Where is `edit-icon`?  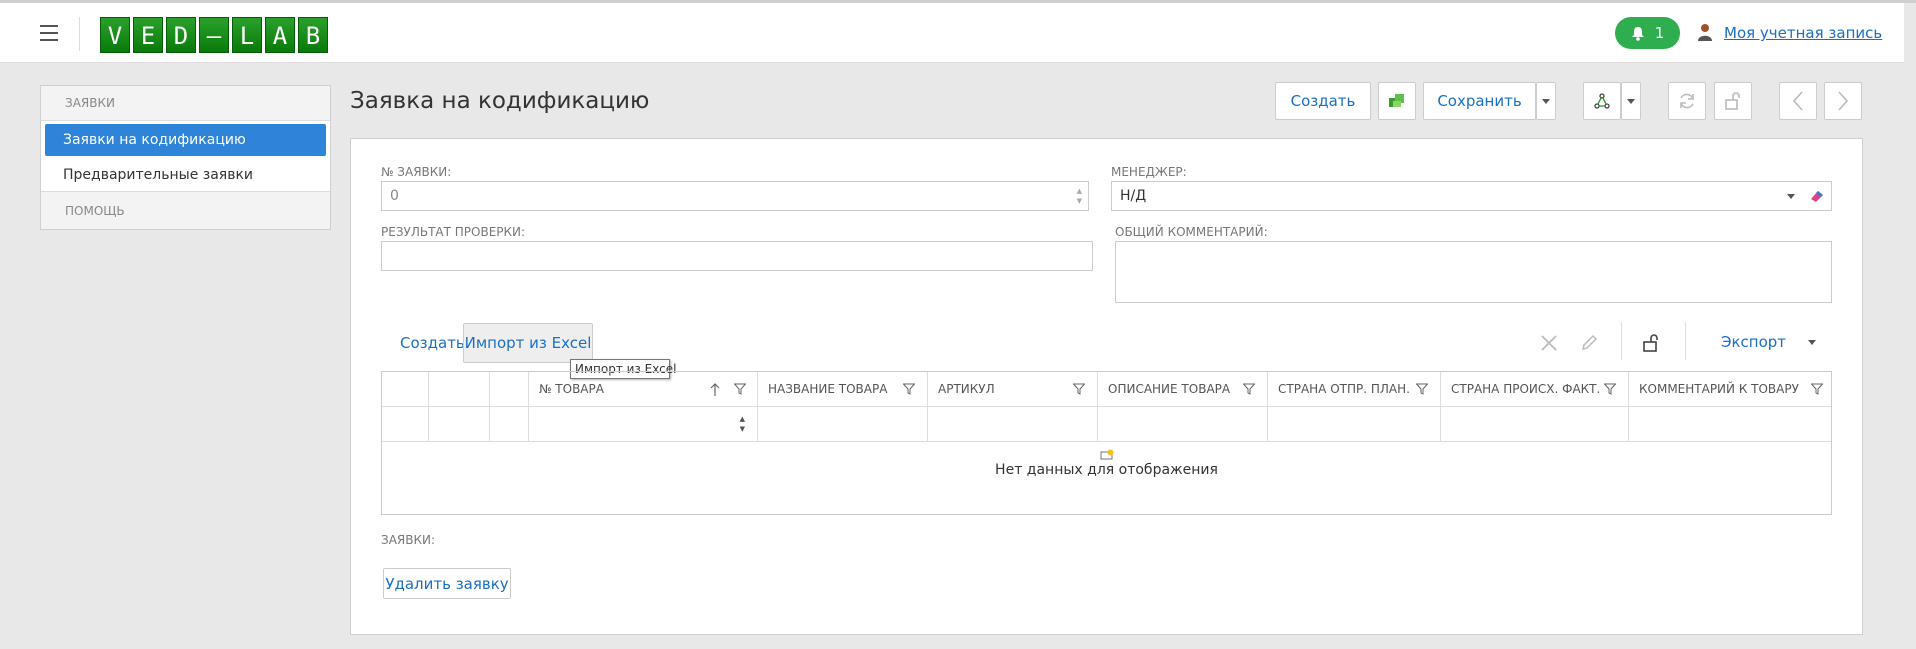 edit-icon is located at coordinates (1589, 343).